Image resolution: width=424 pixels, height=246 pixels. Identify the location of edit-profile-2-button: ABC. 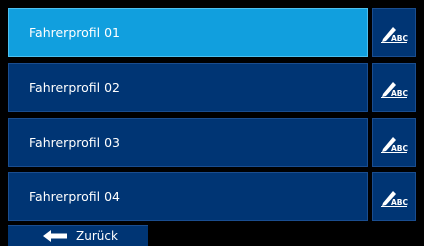
(394, 87).